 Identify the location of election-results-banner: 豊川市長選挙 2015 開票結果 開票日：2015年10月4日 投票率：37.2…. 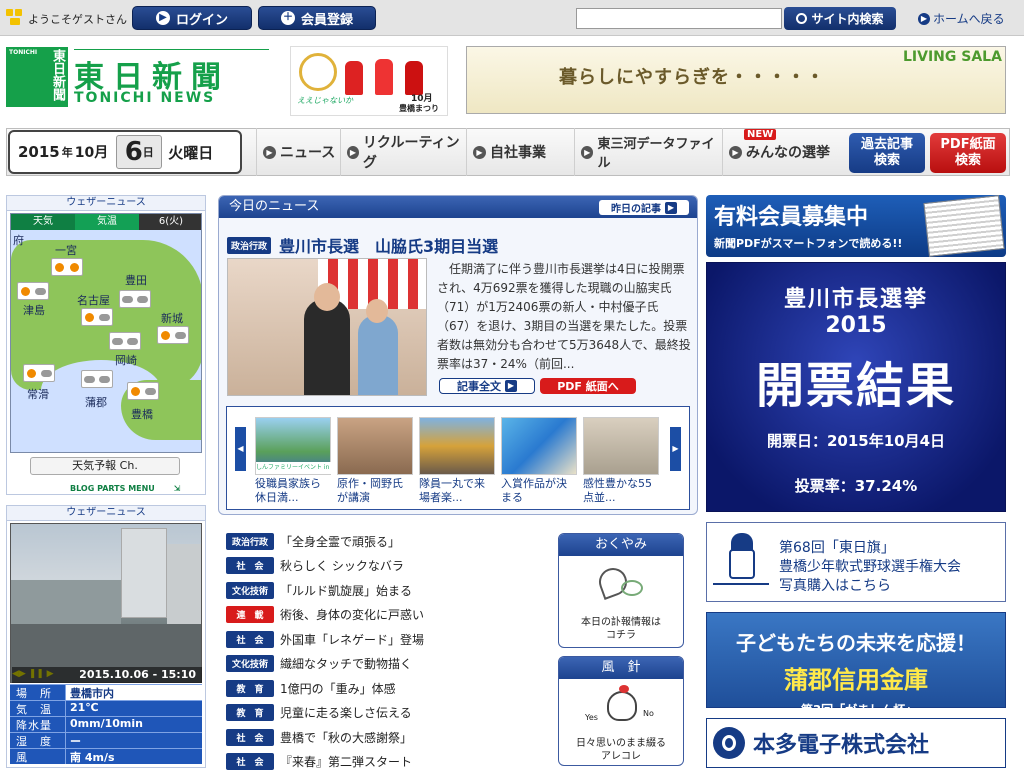
(856, 387).